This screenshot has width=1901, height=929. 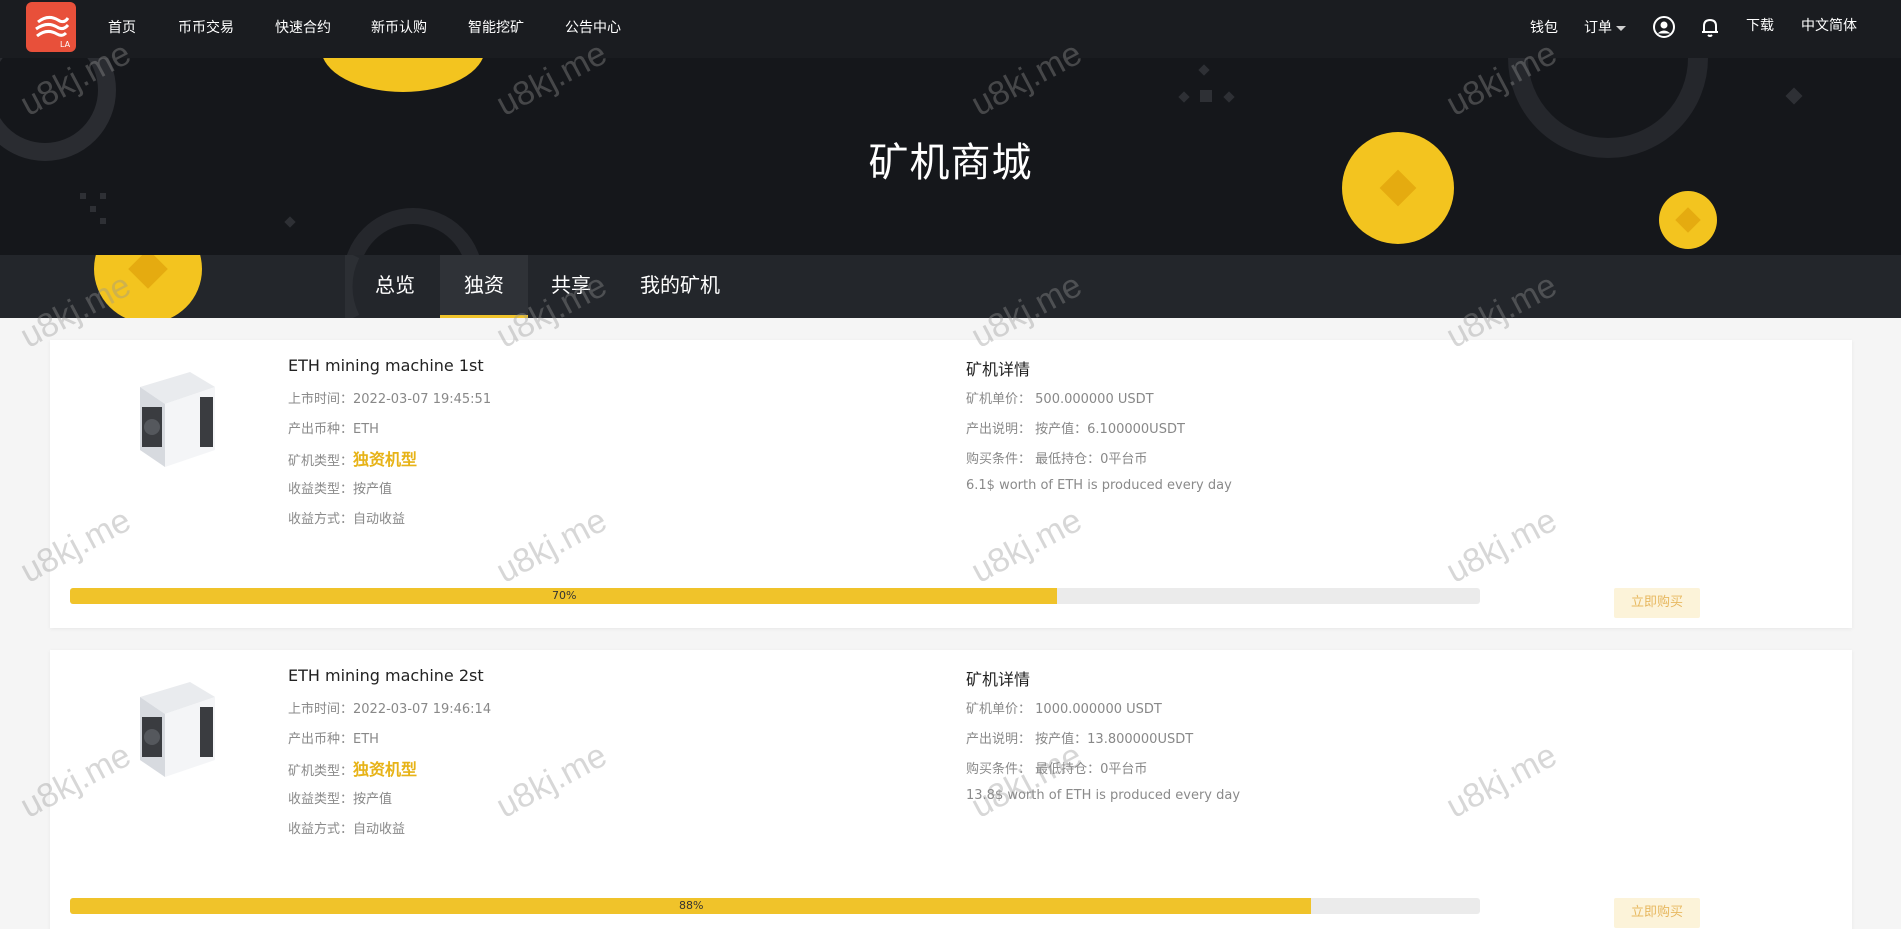 What do you see at coordinates (1094, 399) in the screenshot?
I see `price-value: 500.000000 USDT` at bounding box center [1094, 399].